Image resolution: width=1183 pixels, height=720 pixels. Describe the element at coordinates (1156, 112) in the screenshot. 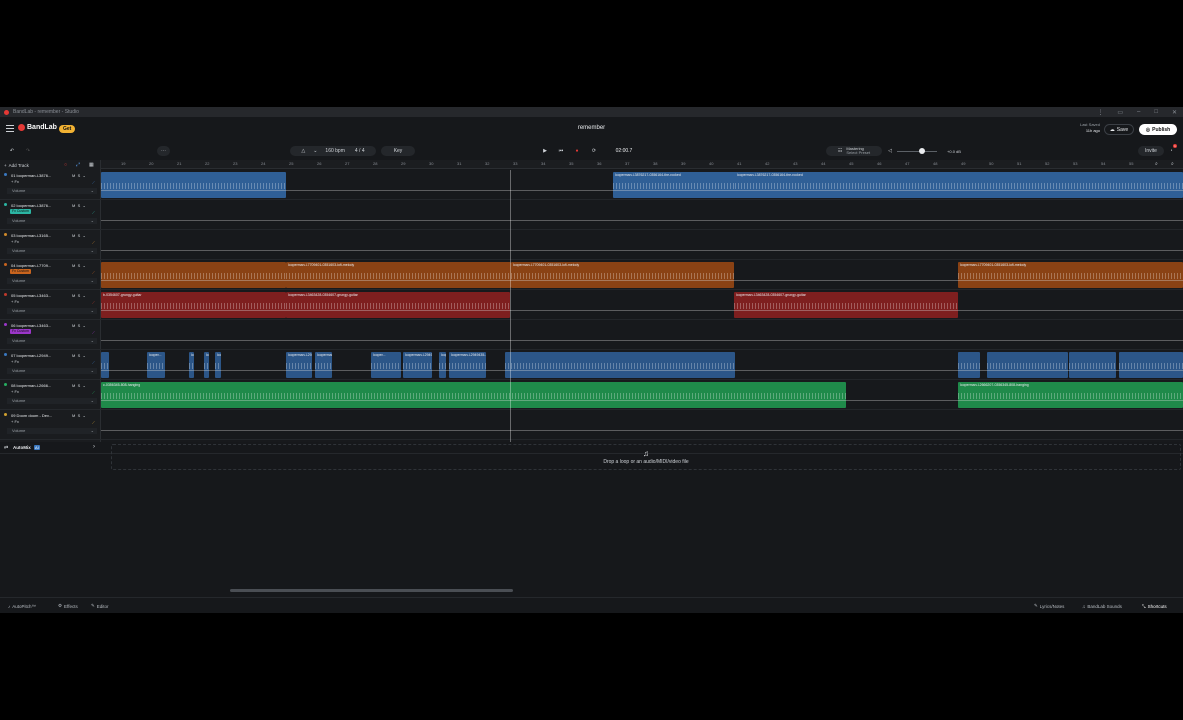

I see `maximize-icon: □` at that location.